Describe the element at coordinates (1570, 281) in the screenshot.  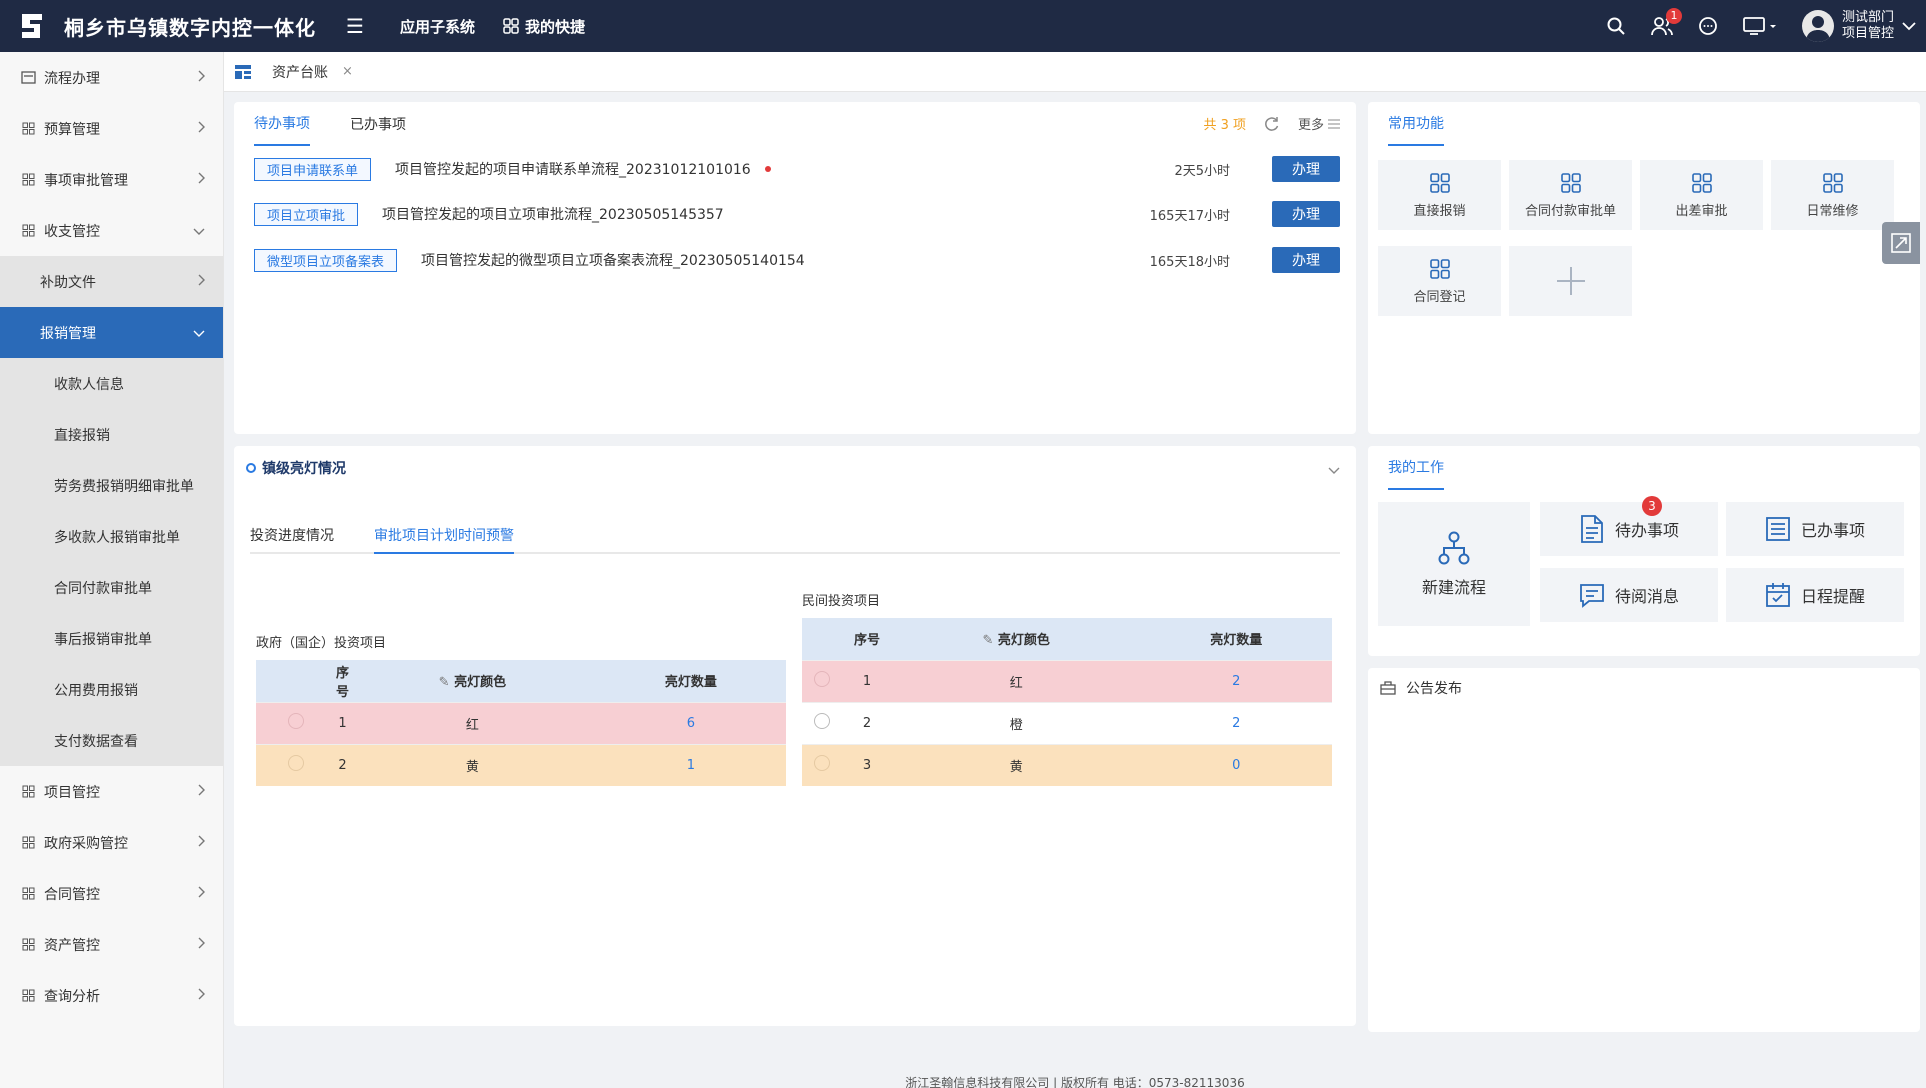
I see `add-shortcut-button` at that location.